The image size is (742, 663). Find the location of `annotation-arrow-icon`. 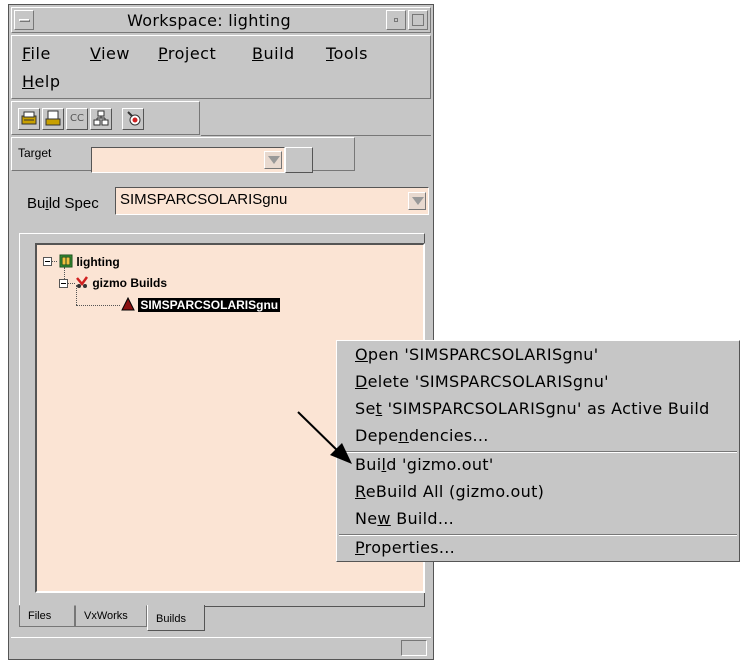

annotation-arrow-icon is located at coordinates (324, 437).